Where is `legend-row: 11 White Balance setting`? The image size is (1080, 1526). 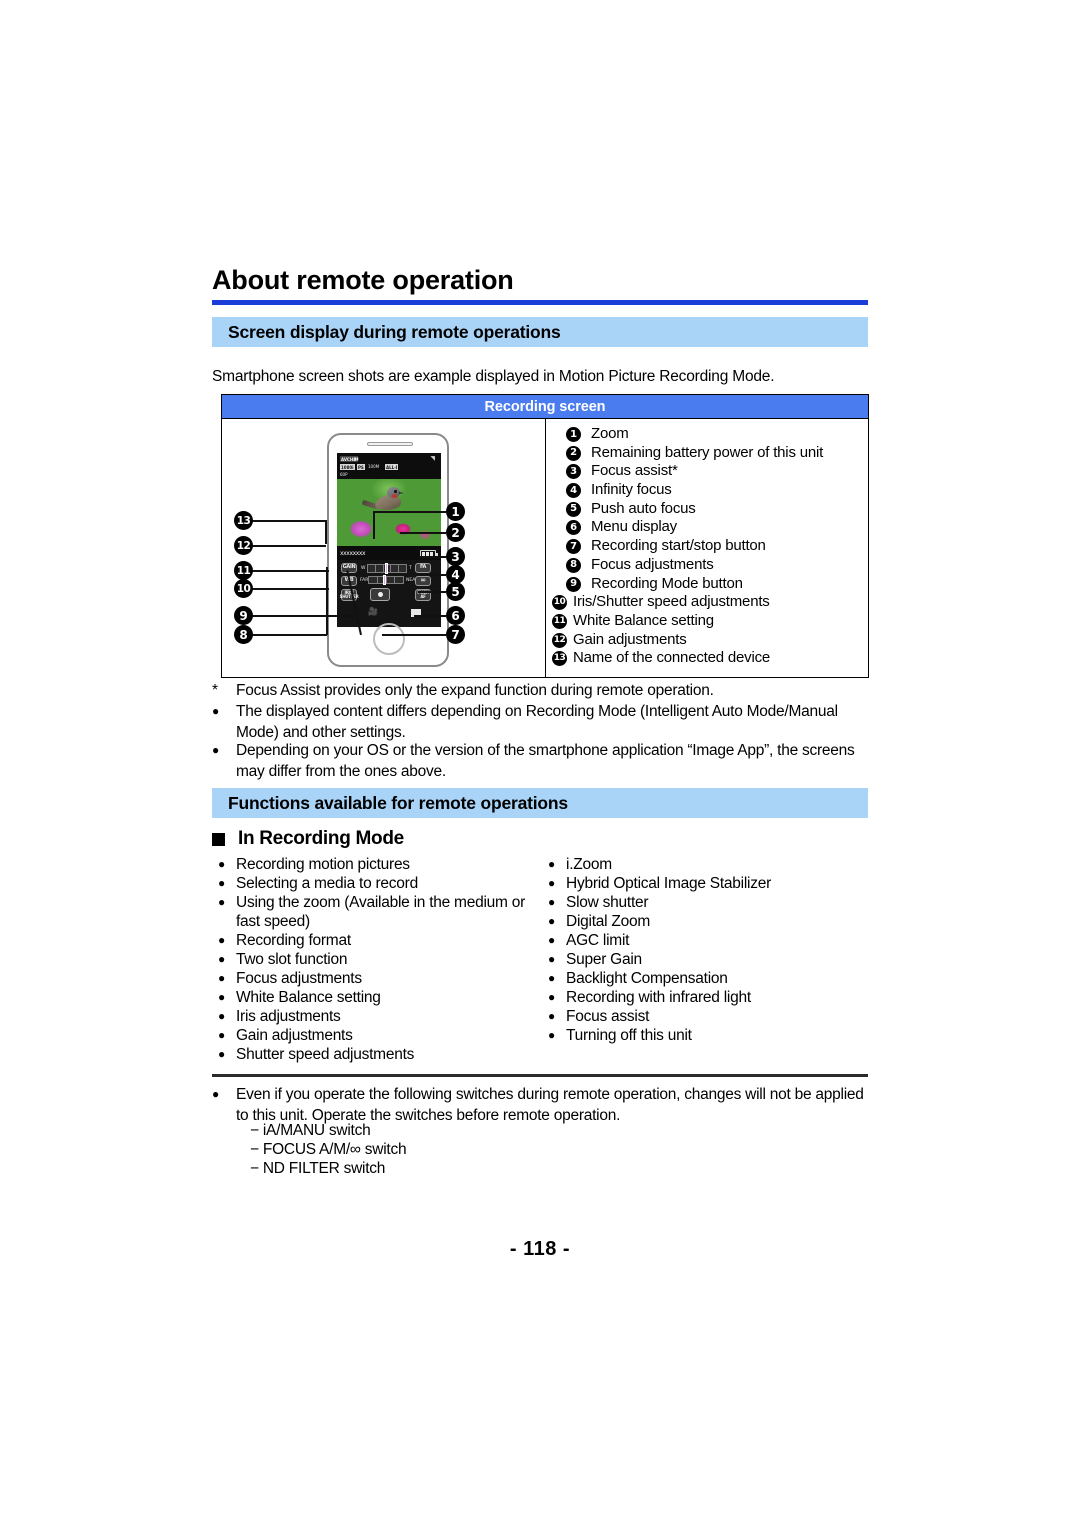
legend-row: 11 White Balance setting is located at coordinates (710, 621).